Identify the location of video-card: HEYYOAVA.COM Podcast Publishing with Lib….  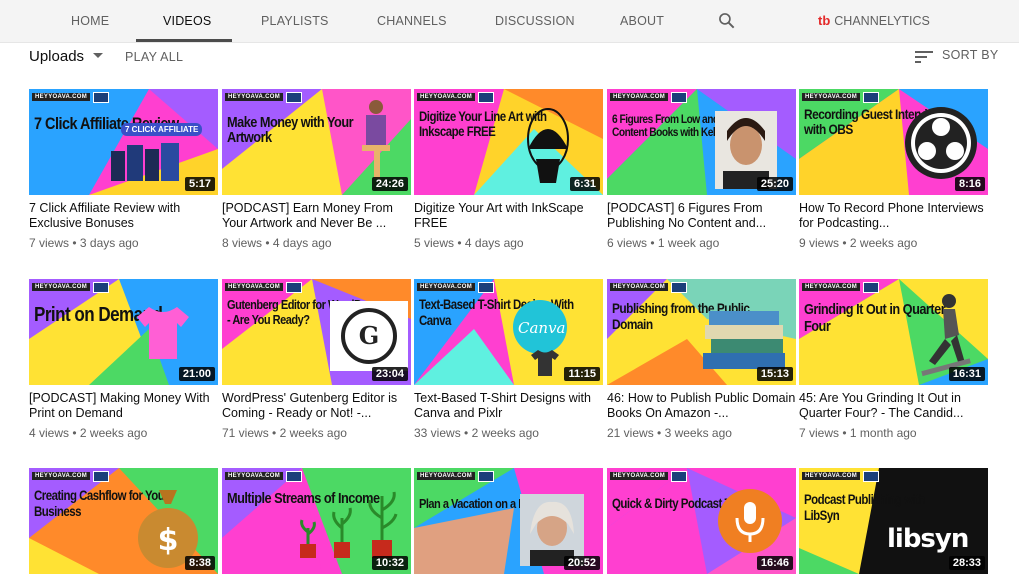
(893, 521).